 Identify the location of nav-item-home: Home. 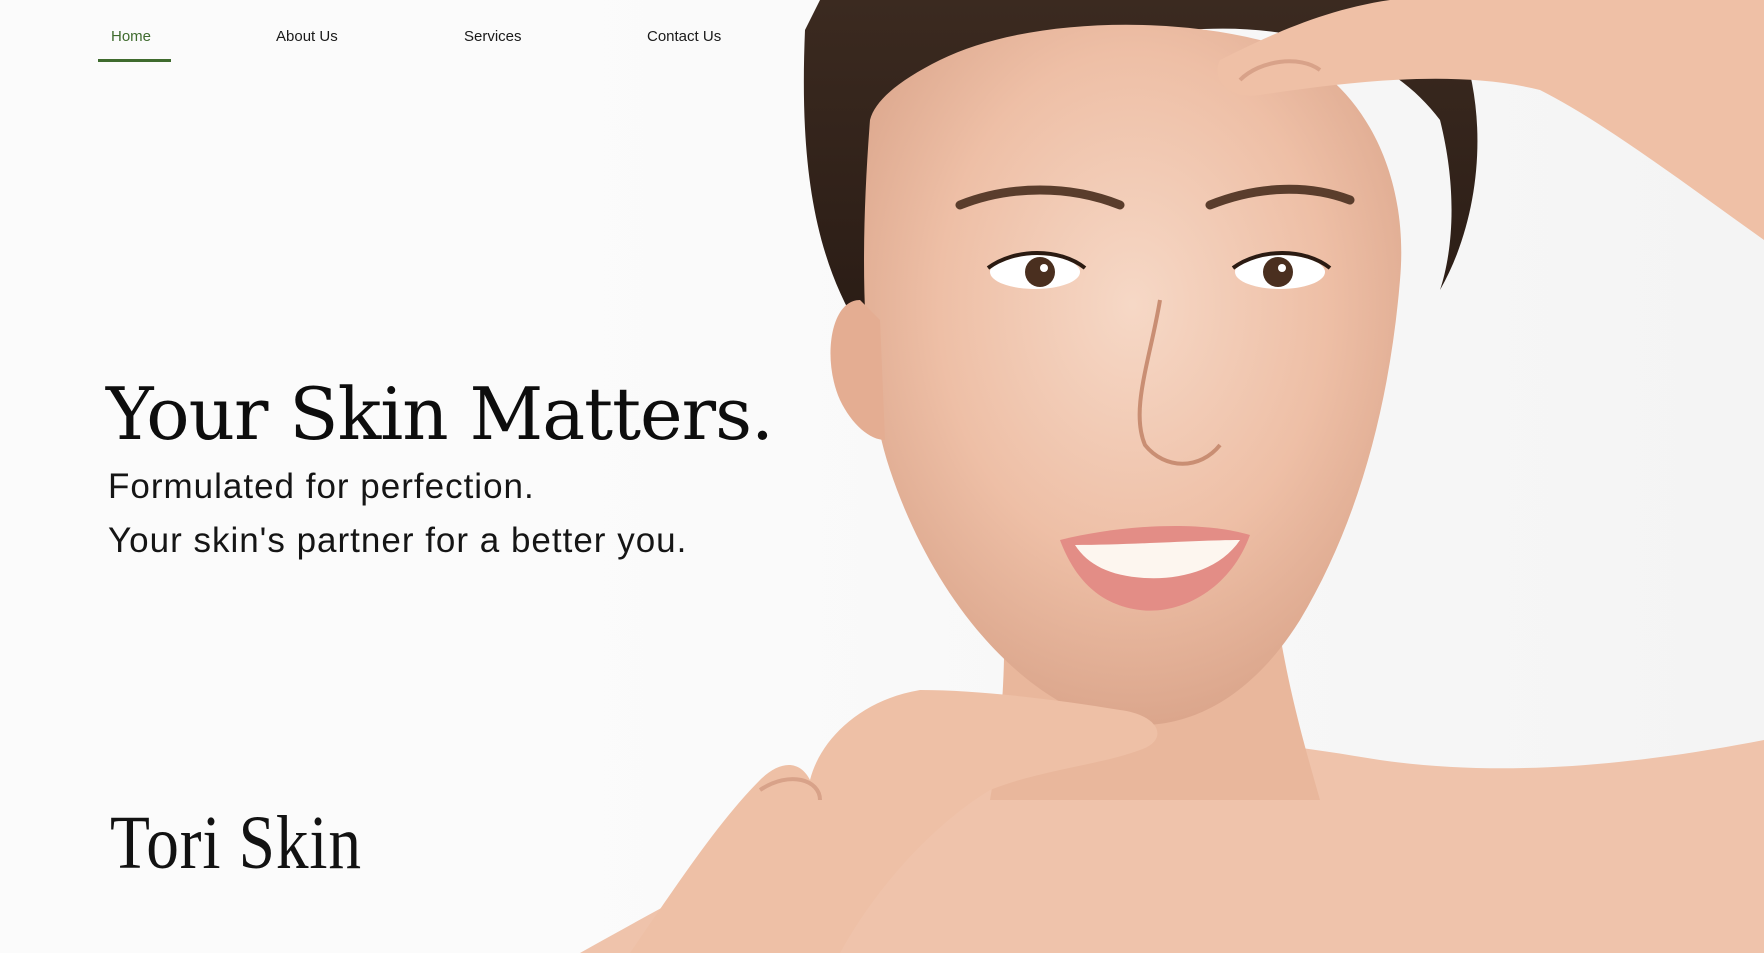
(131, 36).